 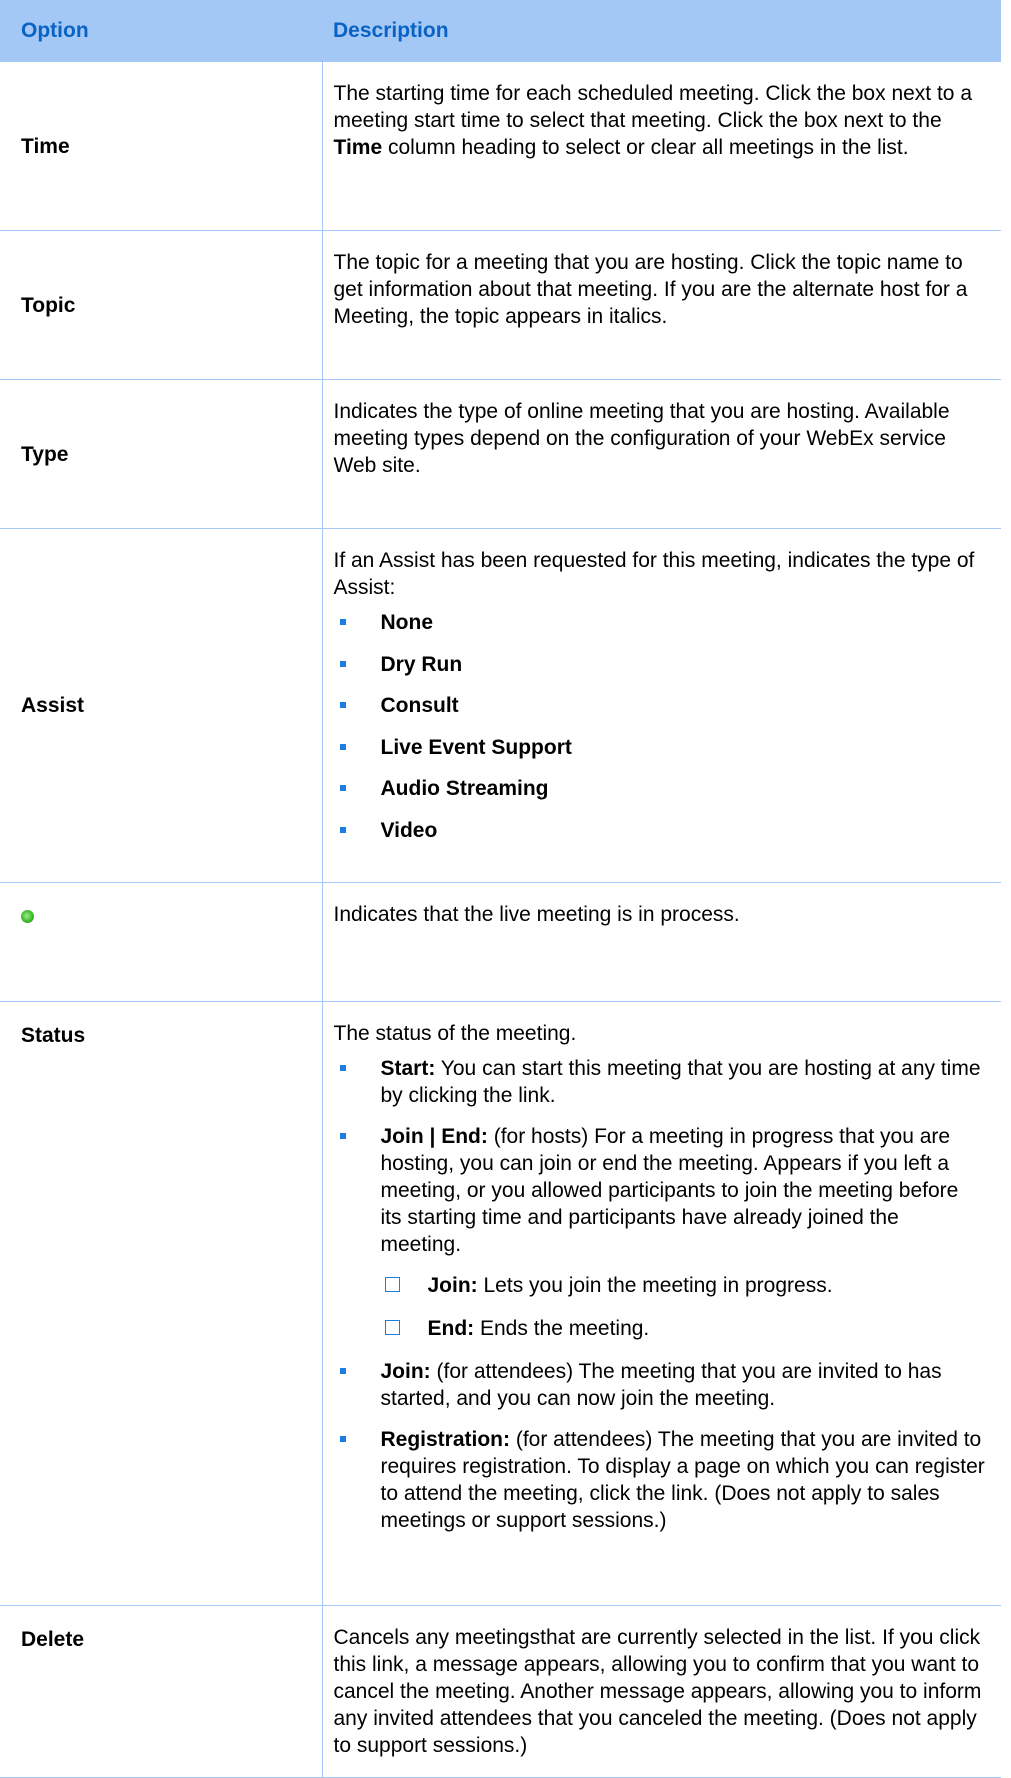 I want to click on list-item-term: End:, so click(x=451, y=1328).